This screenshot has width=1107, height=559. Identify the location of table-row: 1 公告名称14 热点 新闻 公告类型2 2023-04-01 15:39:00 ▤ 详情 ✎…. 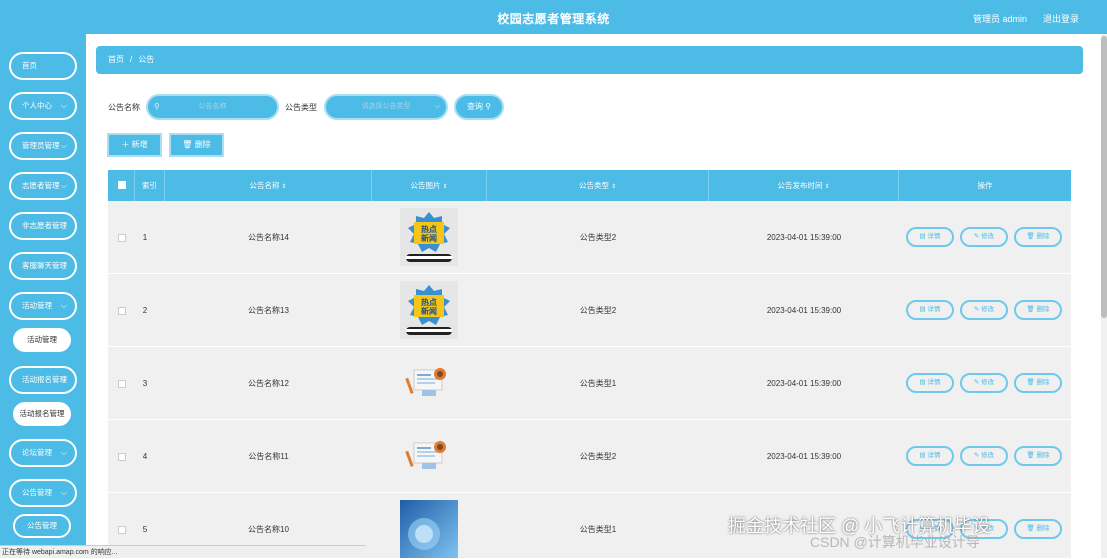
(589, 237).